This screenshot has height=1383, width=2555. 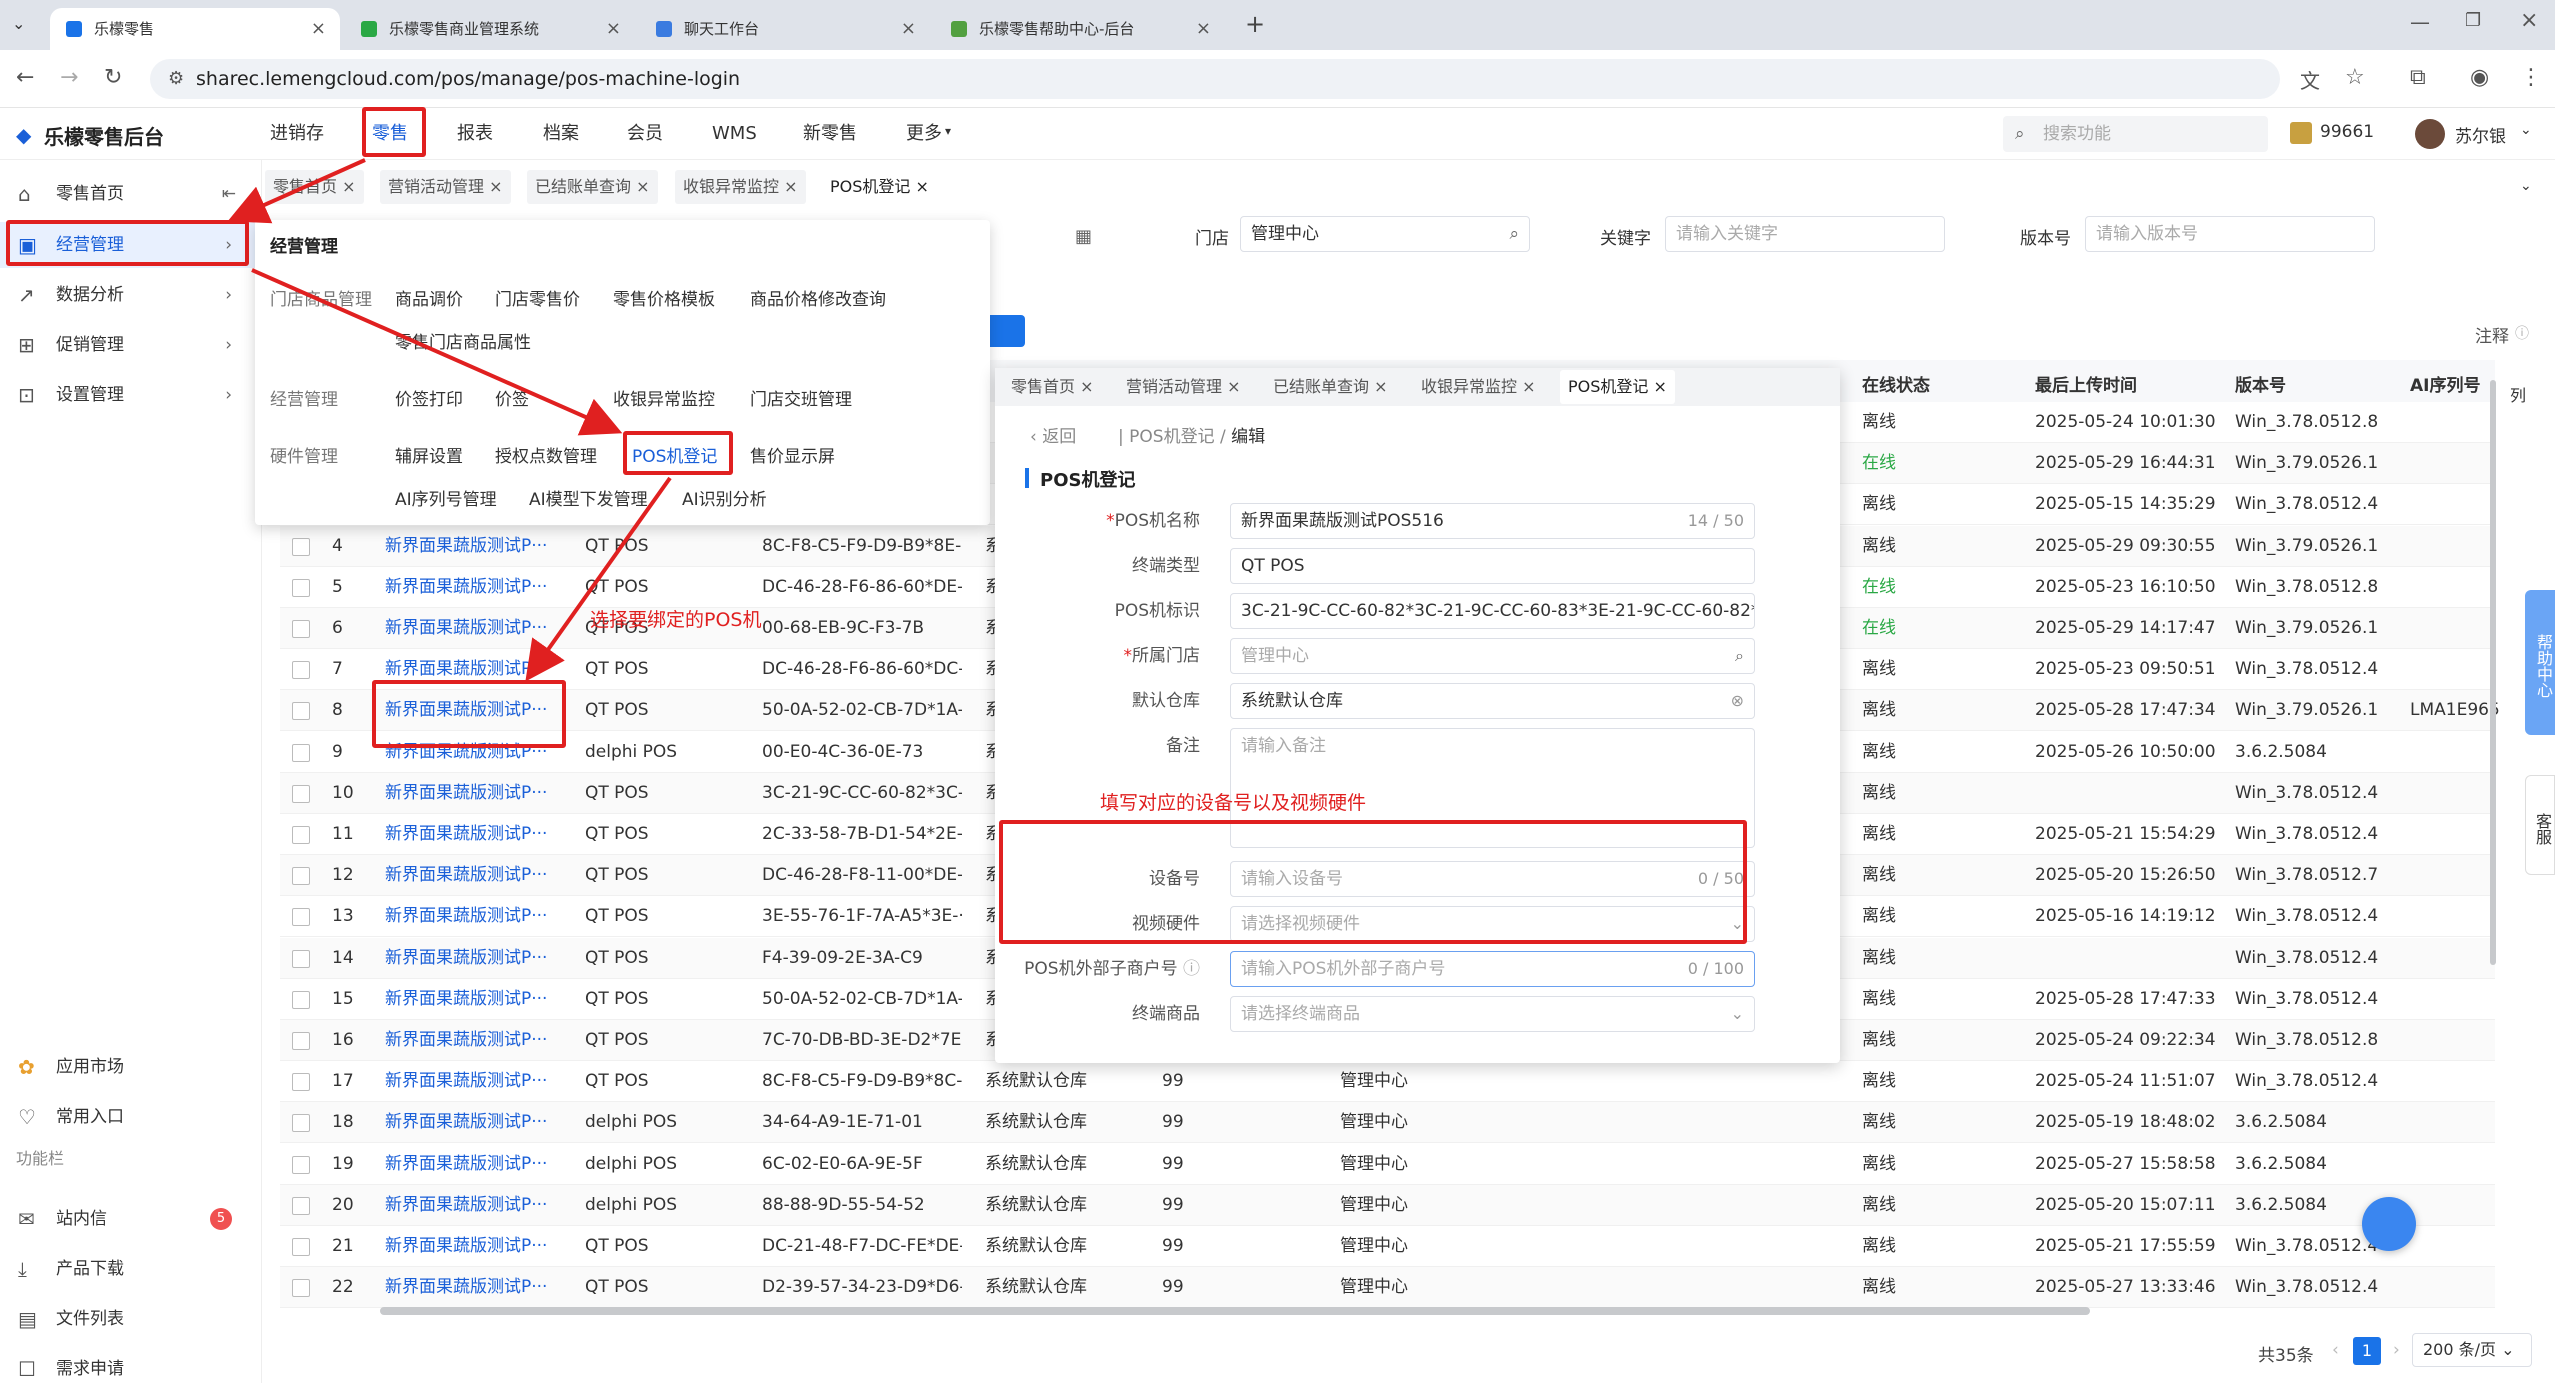 What do you see at coordinates (1492, 521) in the screenshot?
I see `pos-name-input: 新界面果蔬版测试POS516 14 / 50` at bounding box center [1492, 521].